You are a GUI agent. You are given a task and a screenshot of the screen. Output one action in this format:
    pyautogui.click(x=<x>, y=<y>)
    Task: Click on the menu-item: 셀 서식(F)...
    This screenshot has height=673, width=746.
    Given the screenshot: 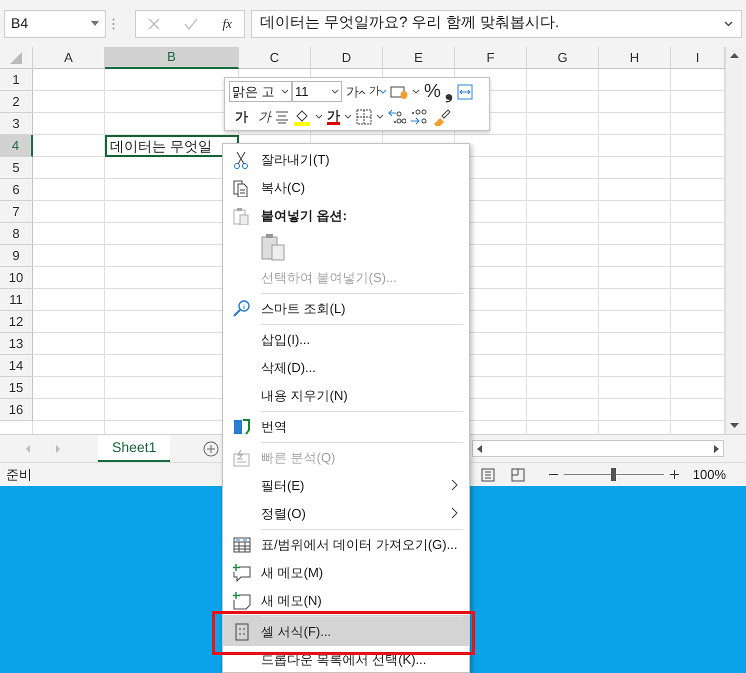 What is the action you would take?
    pyautogui.click(x=346, y=630)
    